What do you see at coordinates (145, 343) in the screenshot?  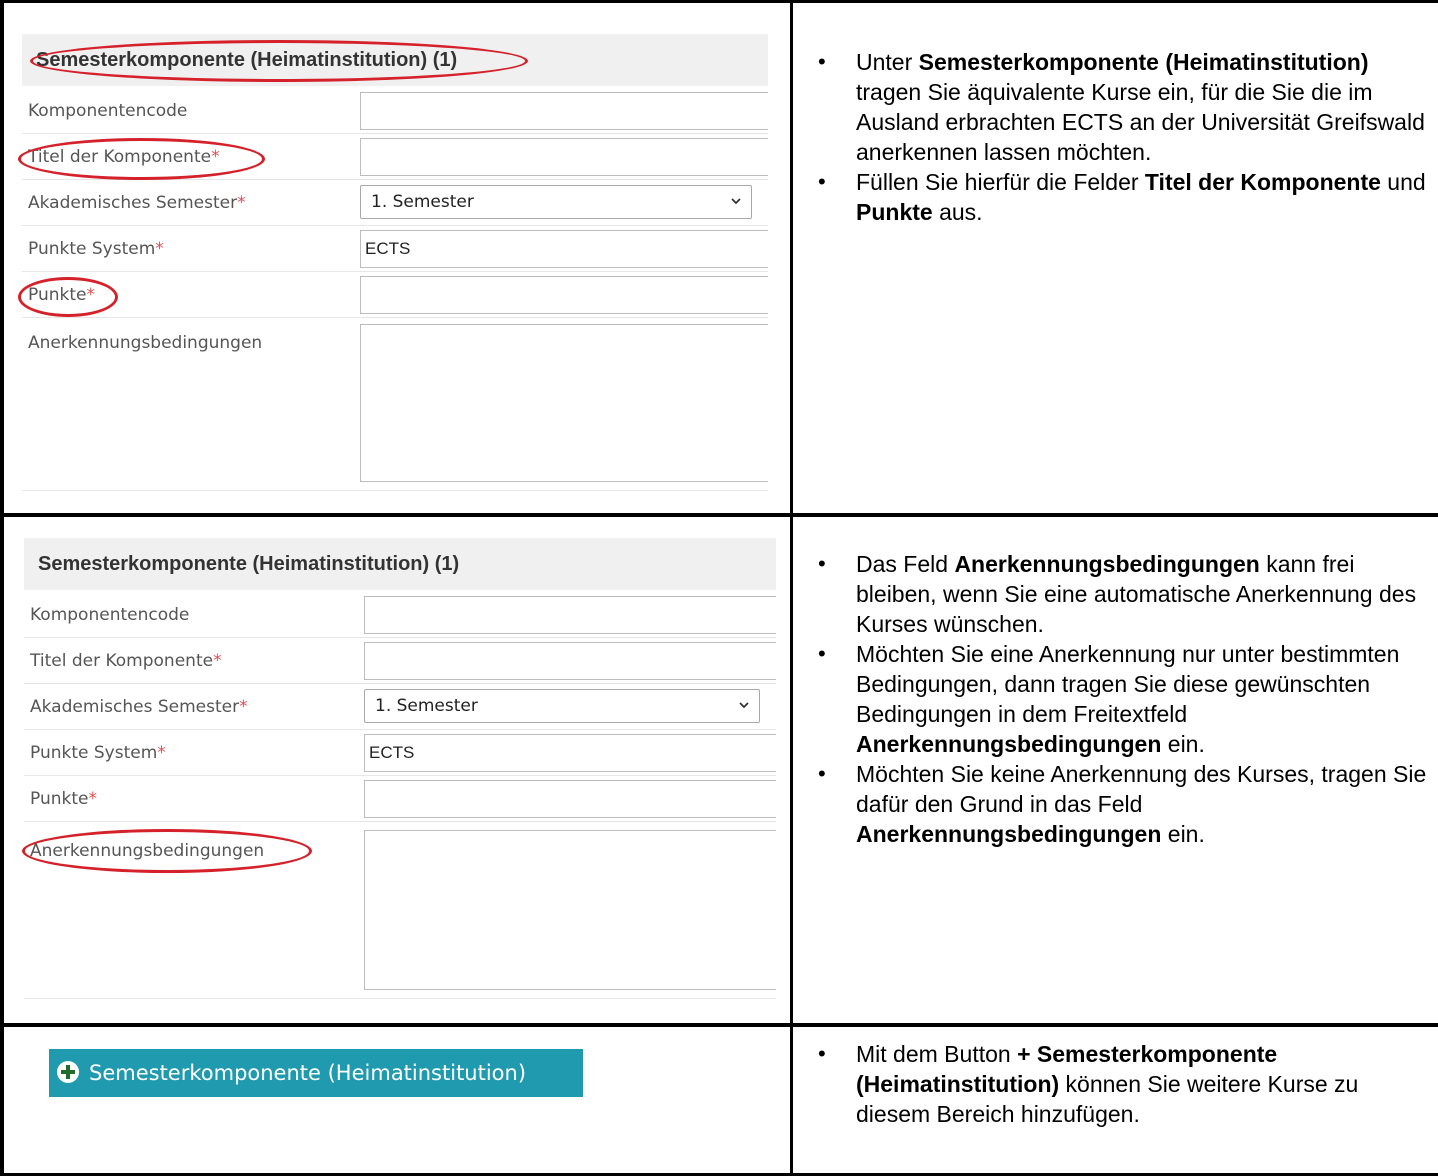 I see `field-label: Anerkennungsbedingungen` at bounding box center [145, 343].